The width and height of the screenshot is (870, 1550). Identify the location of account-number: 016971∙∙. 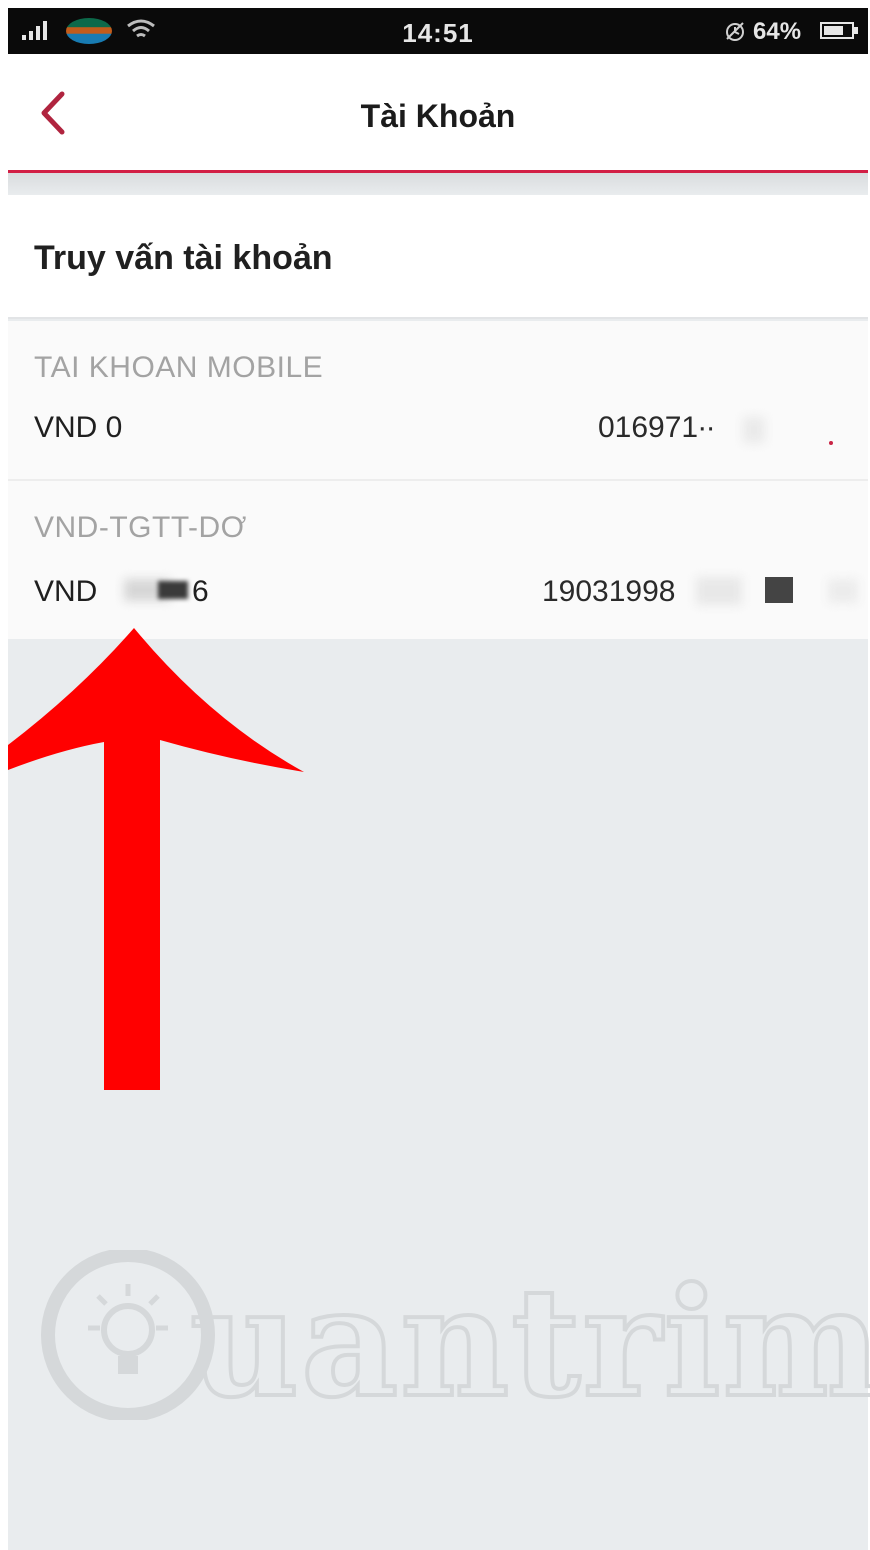
(656, 427).